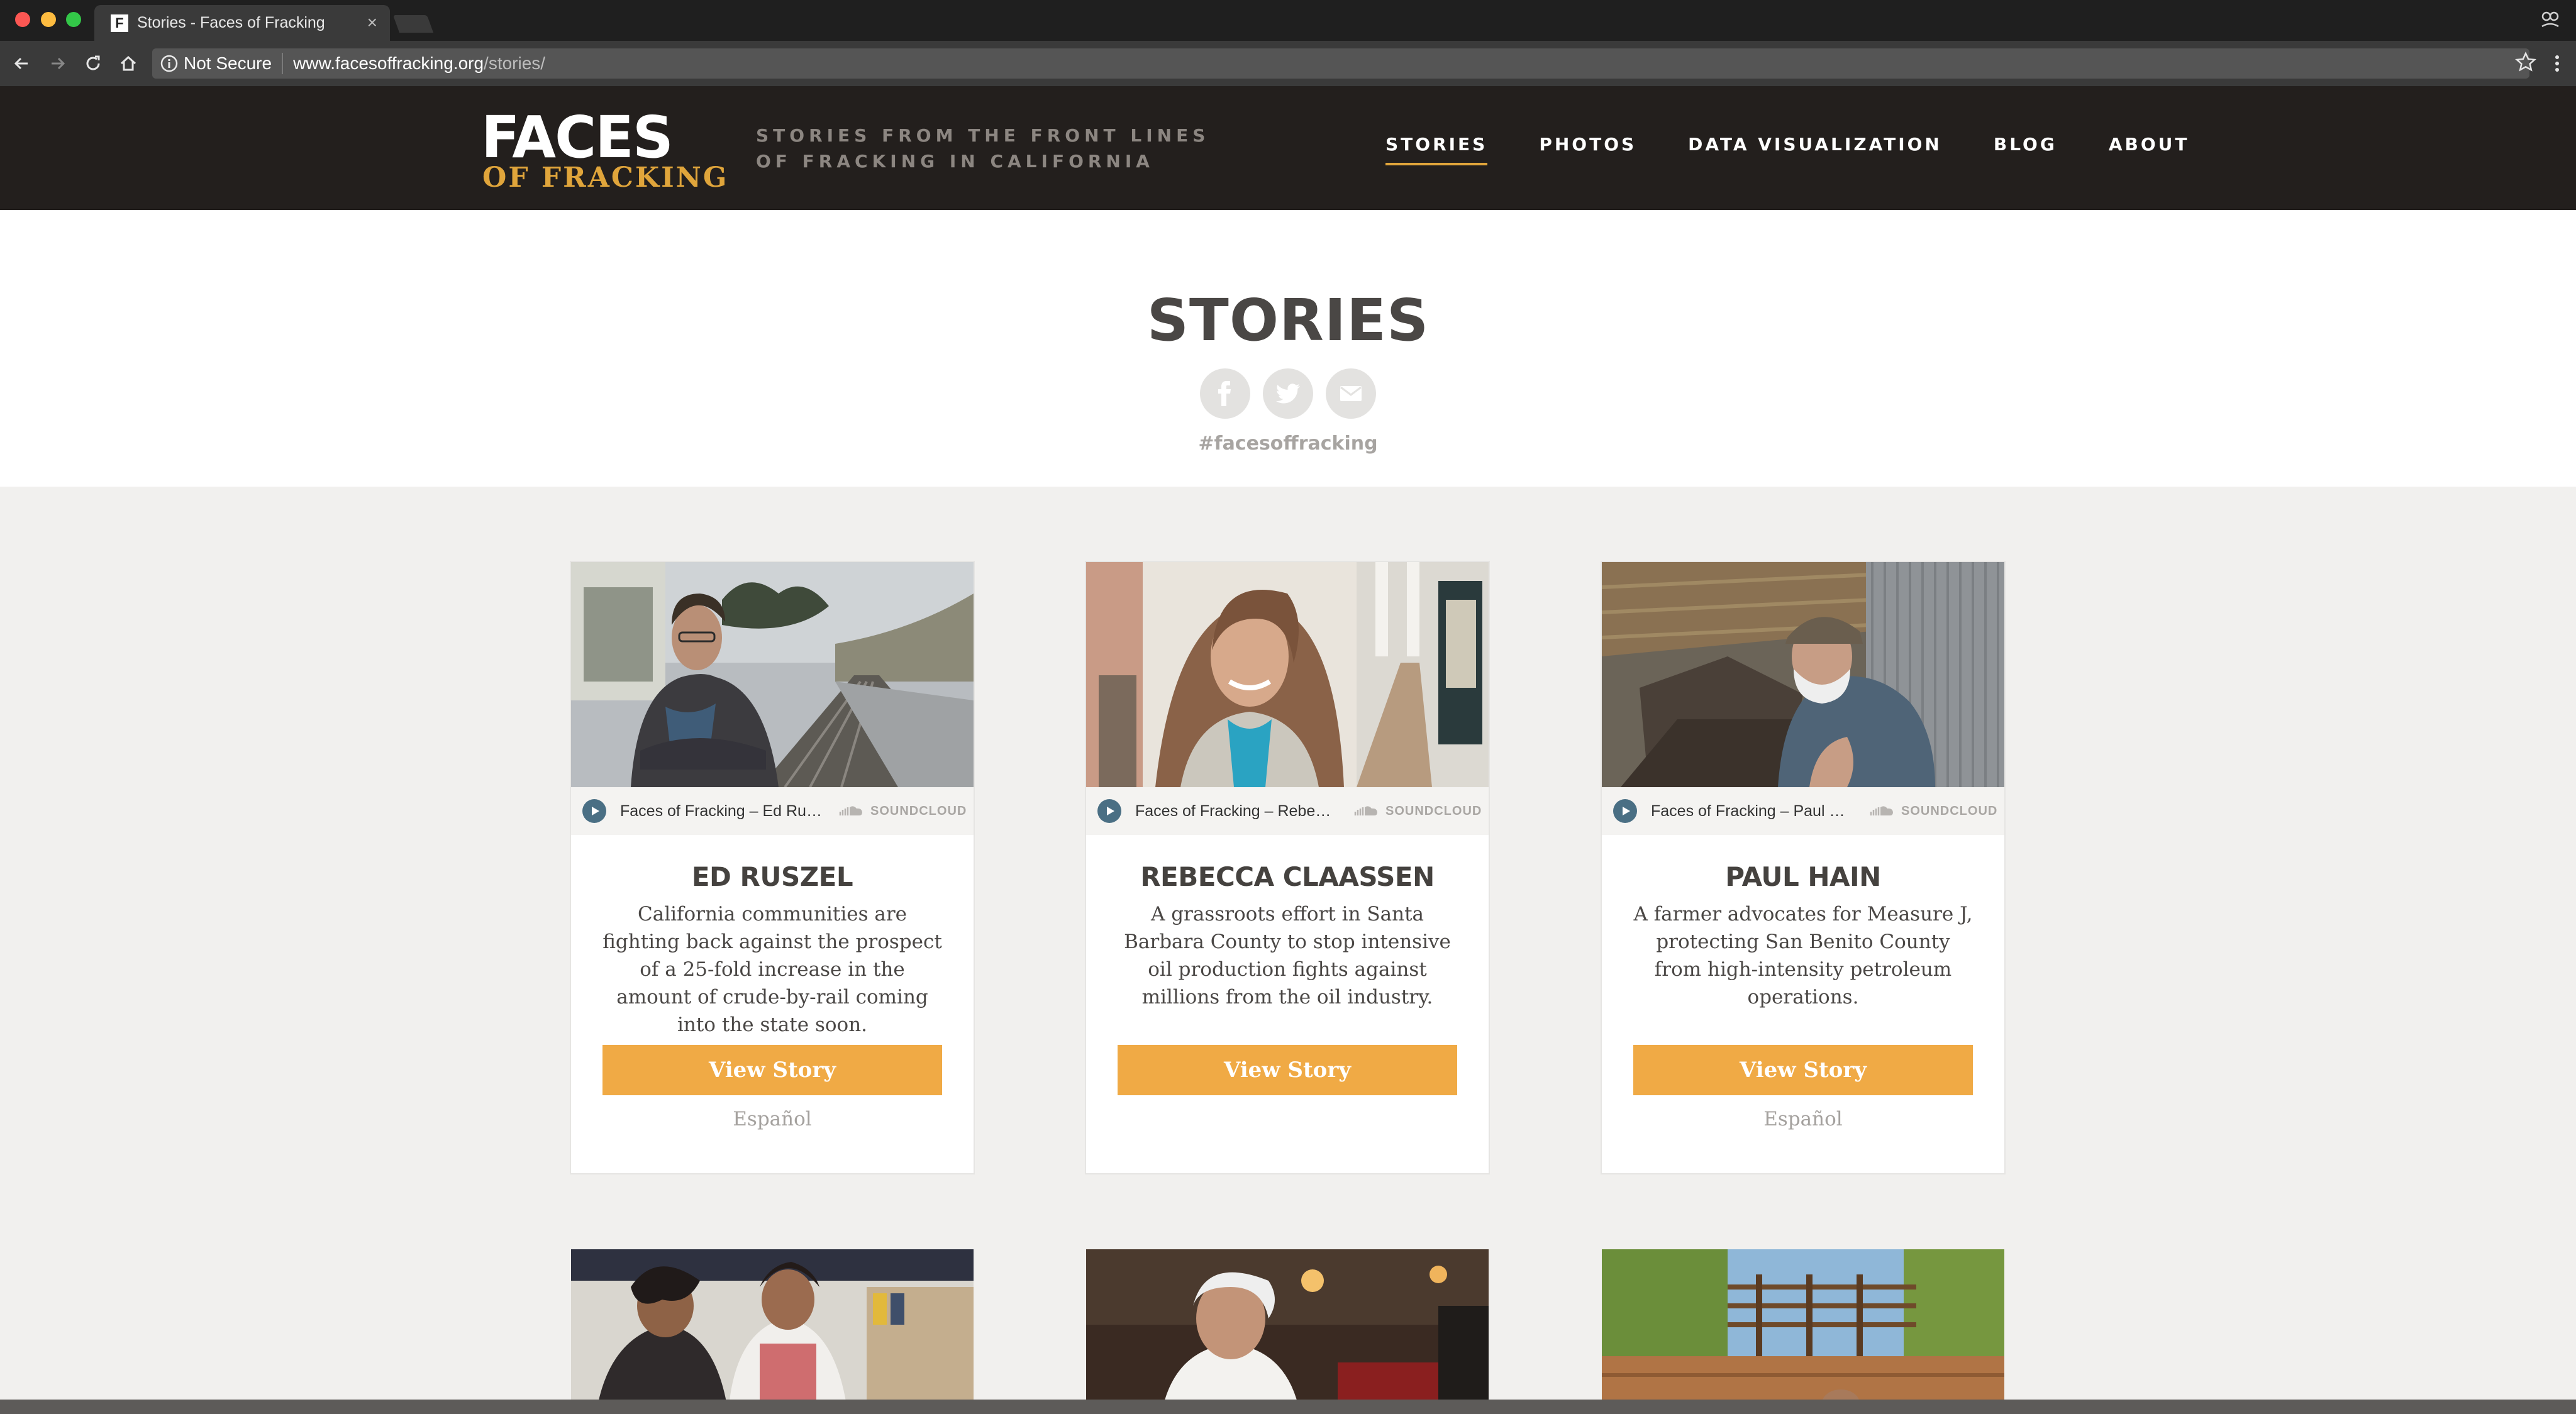  Describe the element at coordinates (48, 19) in the screenshot. I see `minimize-window-button` at that location.